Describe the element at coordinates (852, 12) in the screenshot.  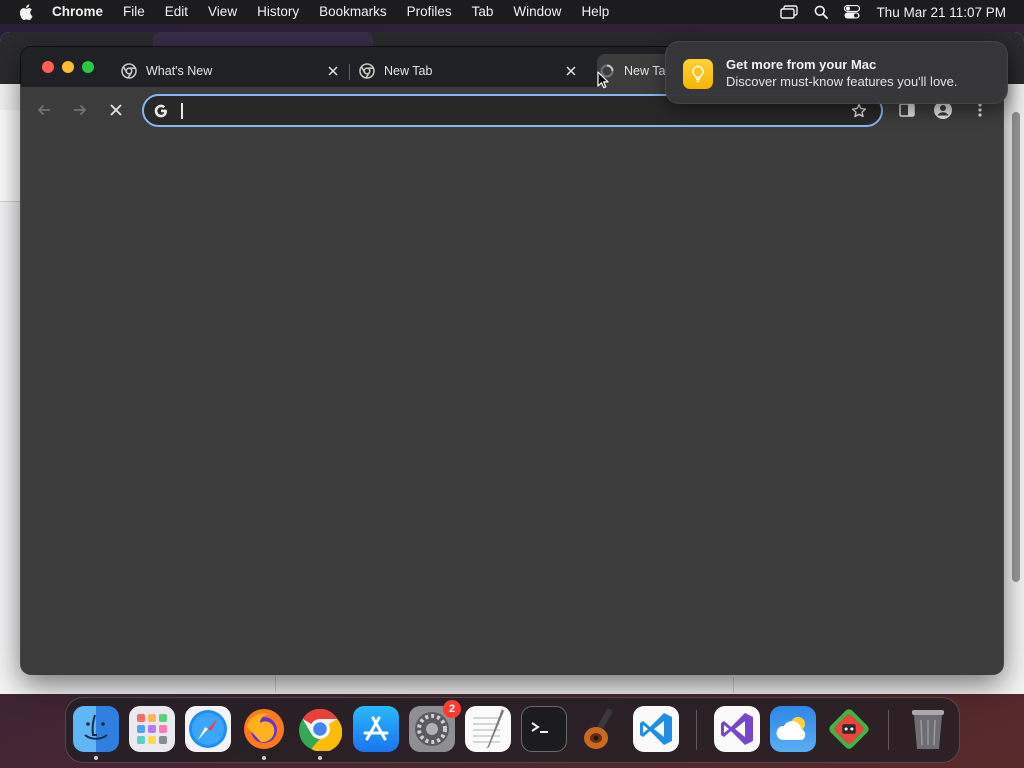
I see `control-center-icon` at that location.